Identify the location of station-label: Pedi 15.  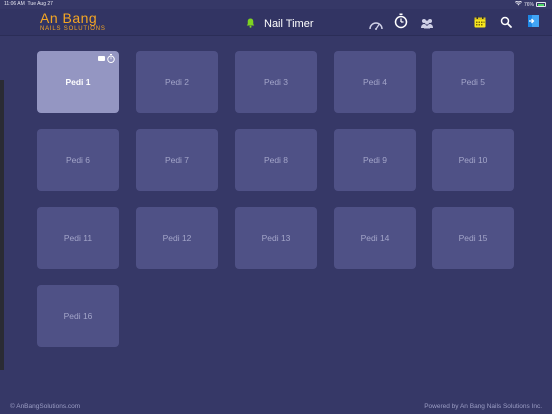
(473, 238).